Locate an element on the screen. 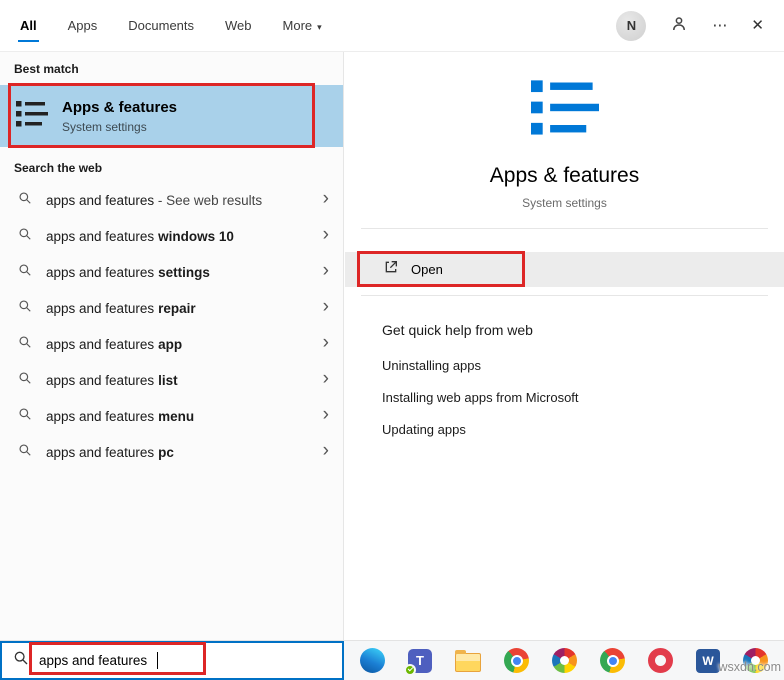 This screenshot has height=680, width=784. search-input: apps and features is located at coordinates (172, 660).